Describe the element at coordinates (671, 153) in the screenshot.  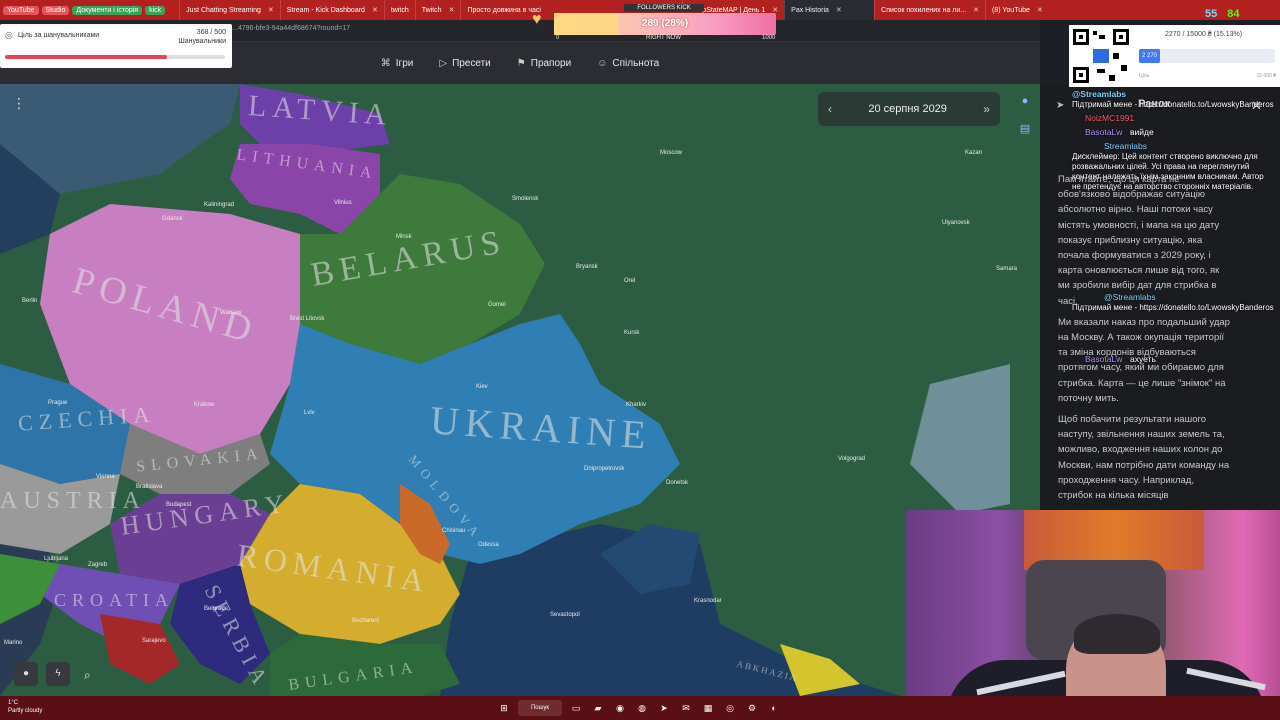
I see `city-moscow: Moscow` at that location.